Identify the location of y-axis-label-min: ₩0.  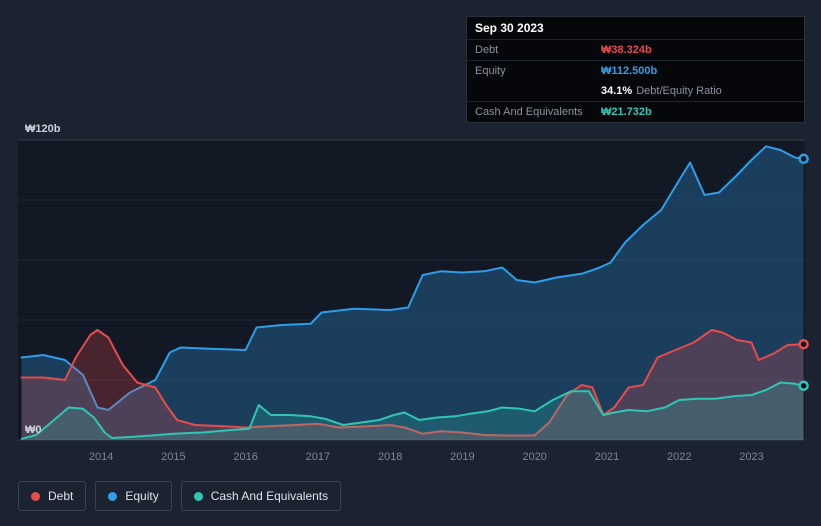
(33, 430).